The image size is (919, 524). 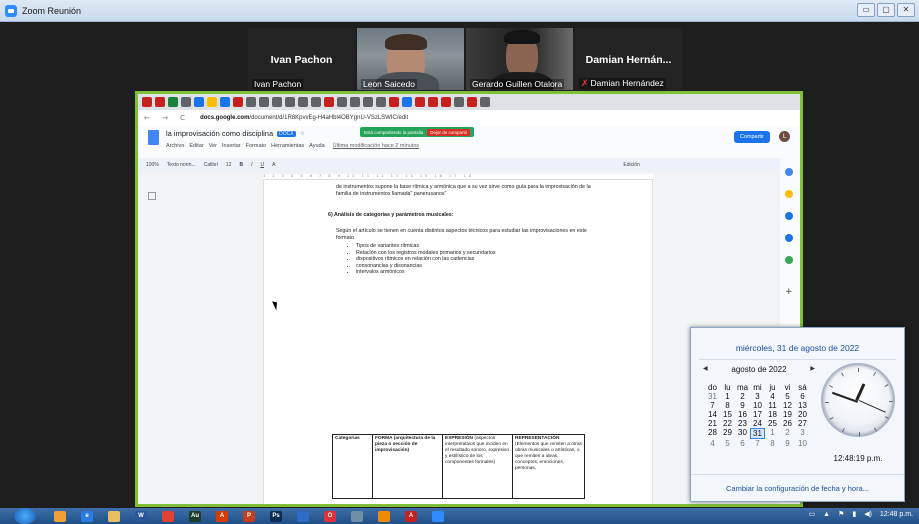 I want to click on calendar-icon, so click(x=789, y=172).